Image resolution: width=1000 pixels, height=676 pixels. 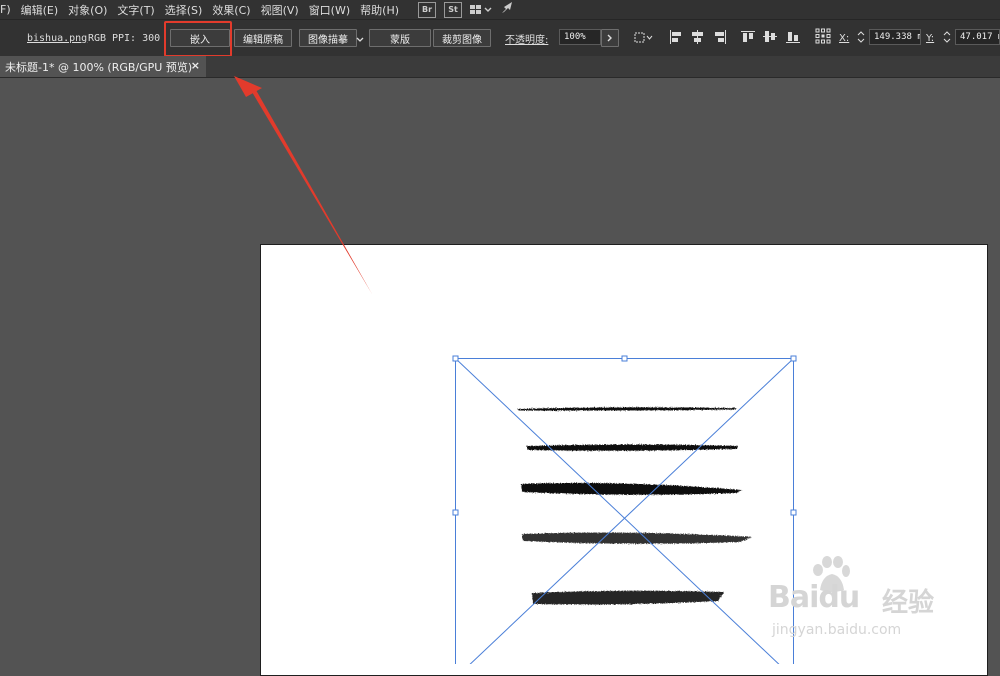 What do you see at coordinates (748, 37) in the screenshot?
I see `align-top-icon` at bounding box center [748, 37].